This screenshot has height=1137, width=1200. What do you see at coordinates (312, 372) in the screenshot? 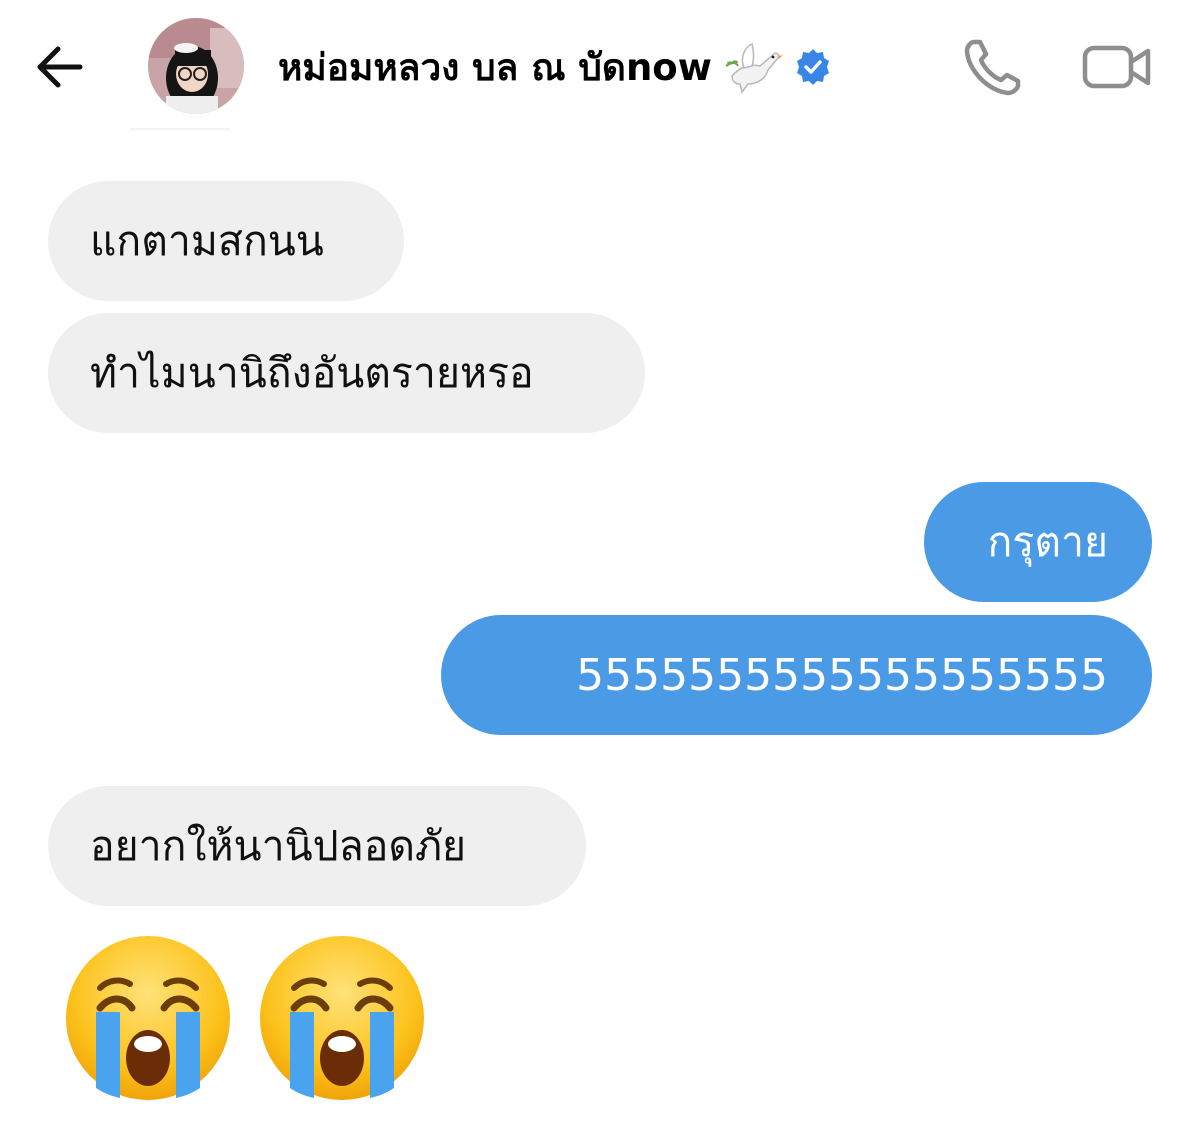
I see `message-text: ทำไมนานิถึงอันตรายหรอ` at bounding box center [312, 372].